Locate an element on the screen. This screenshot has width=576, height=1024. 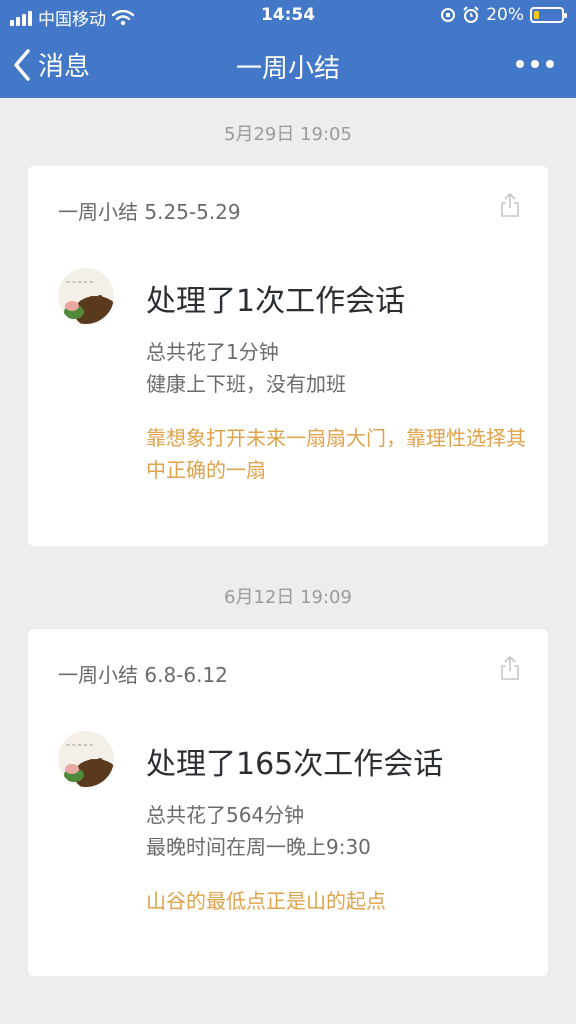
message-timestamp: 6月12日 19:09 is located at coordinates (288, 597).